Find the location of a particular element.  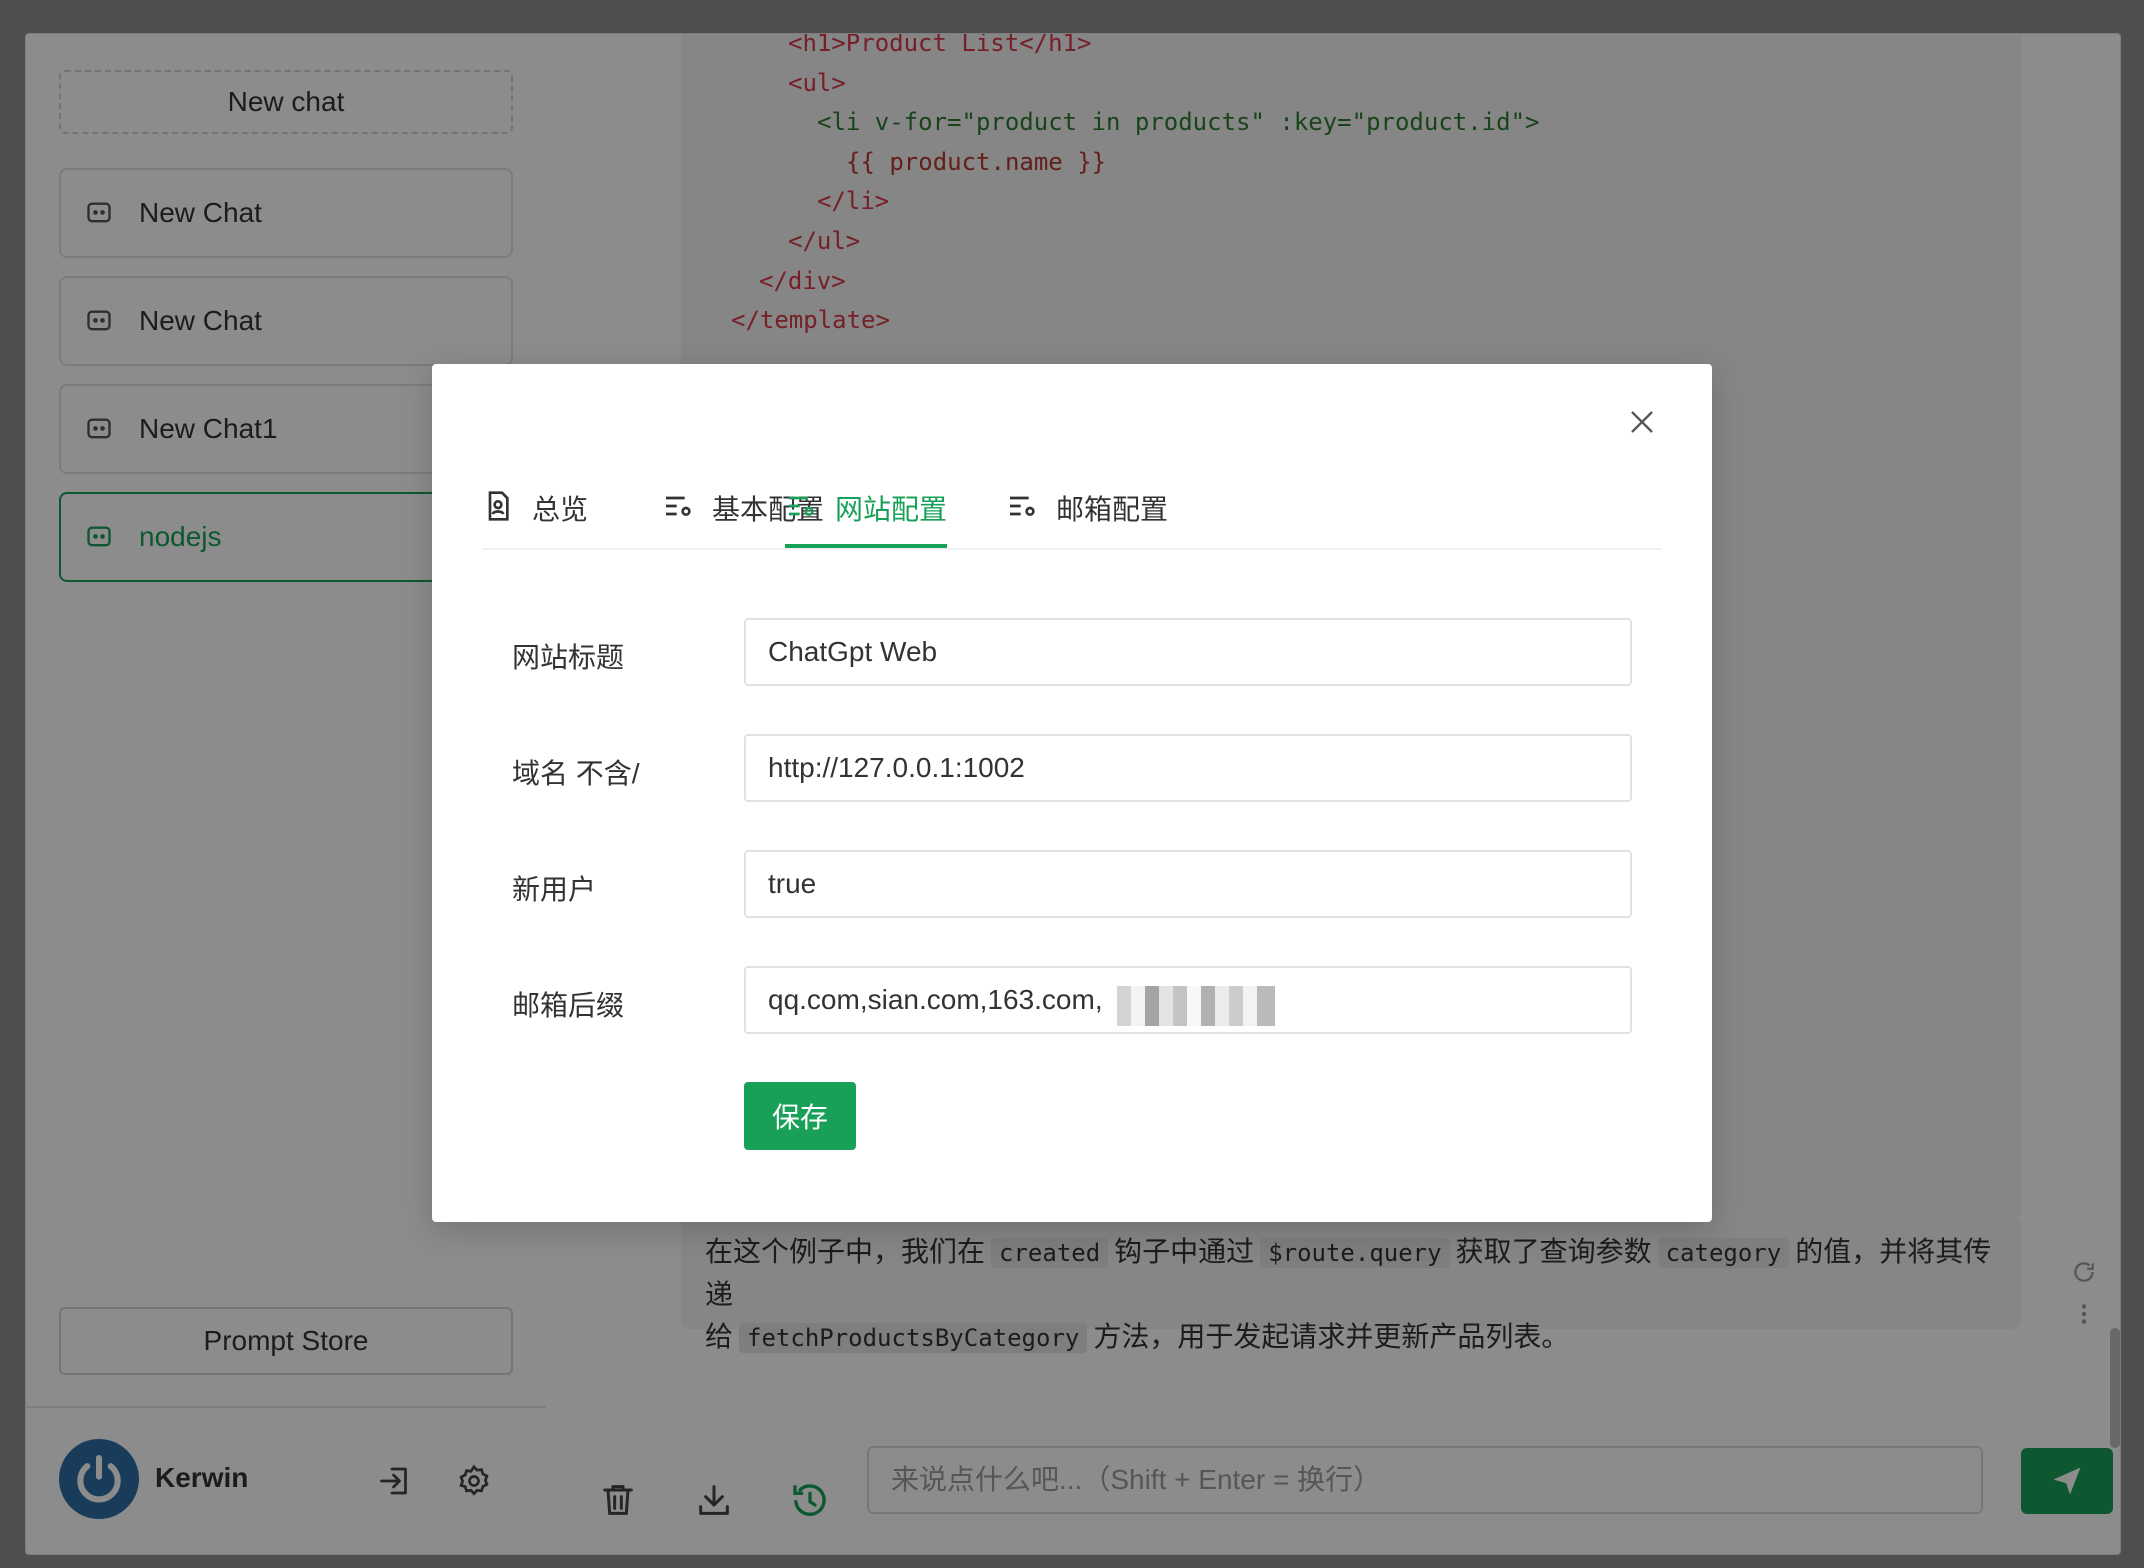

close-icon is located at coordinates (1642, 422).